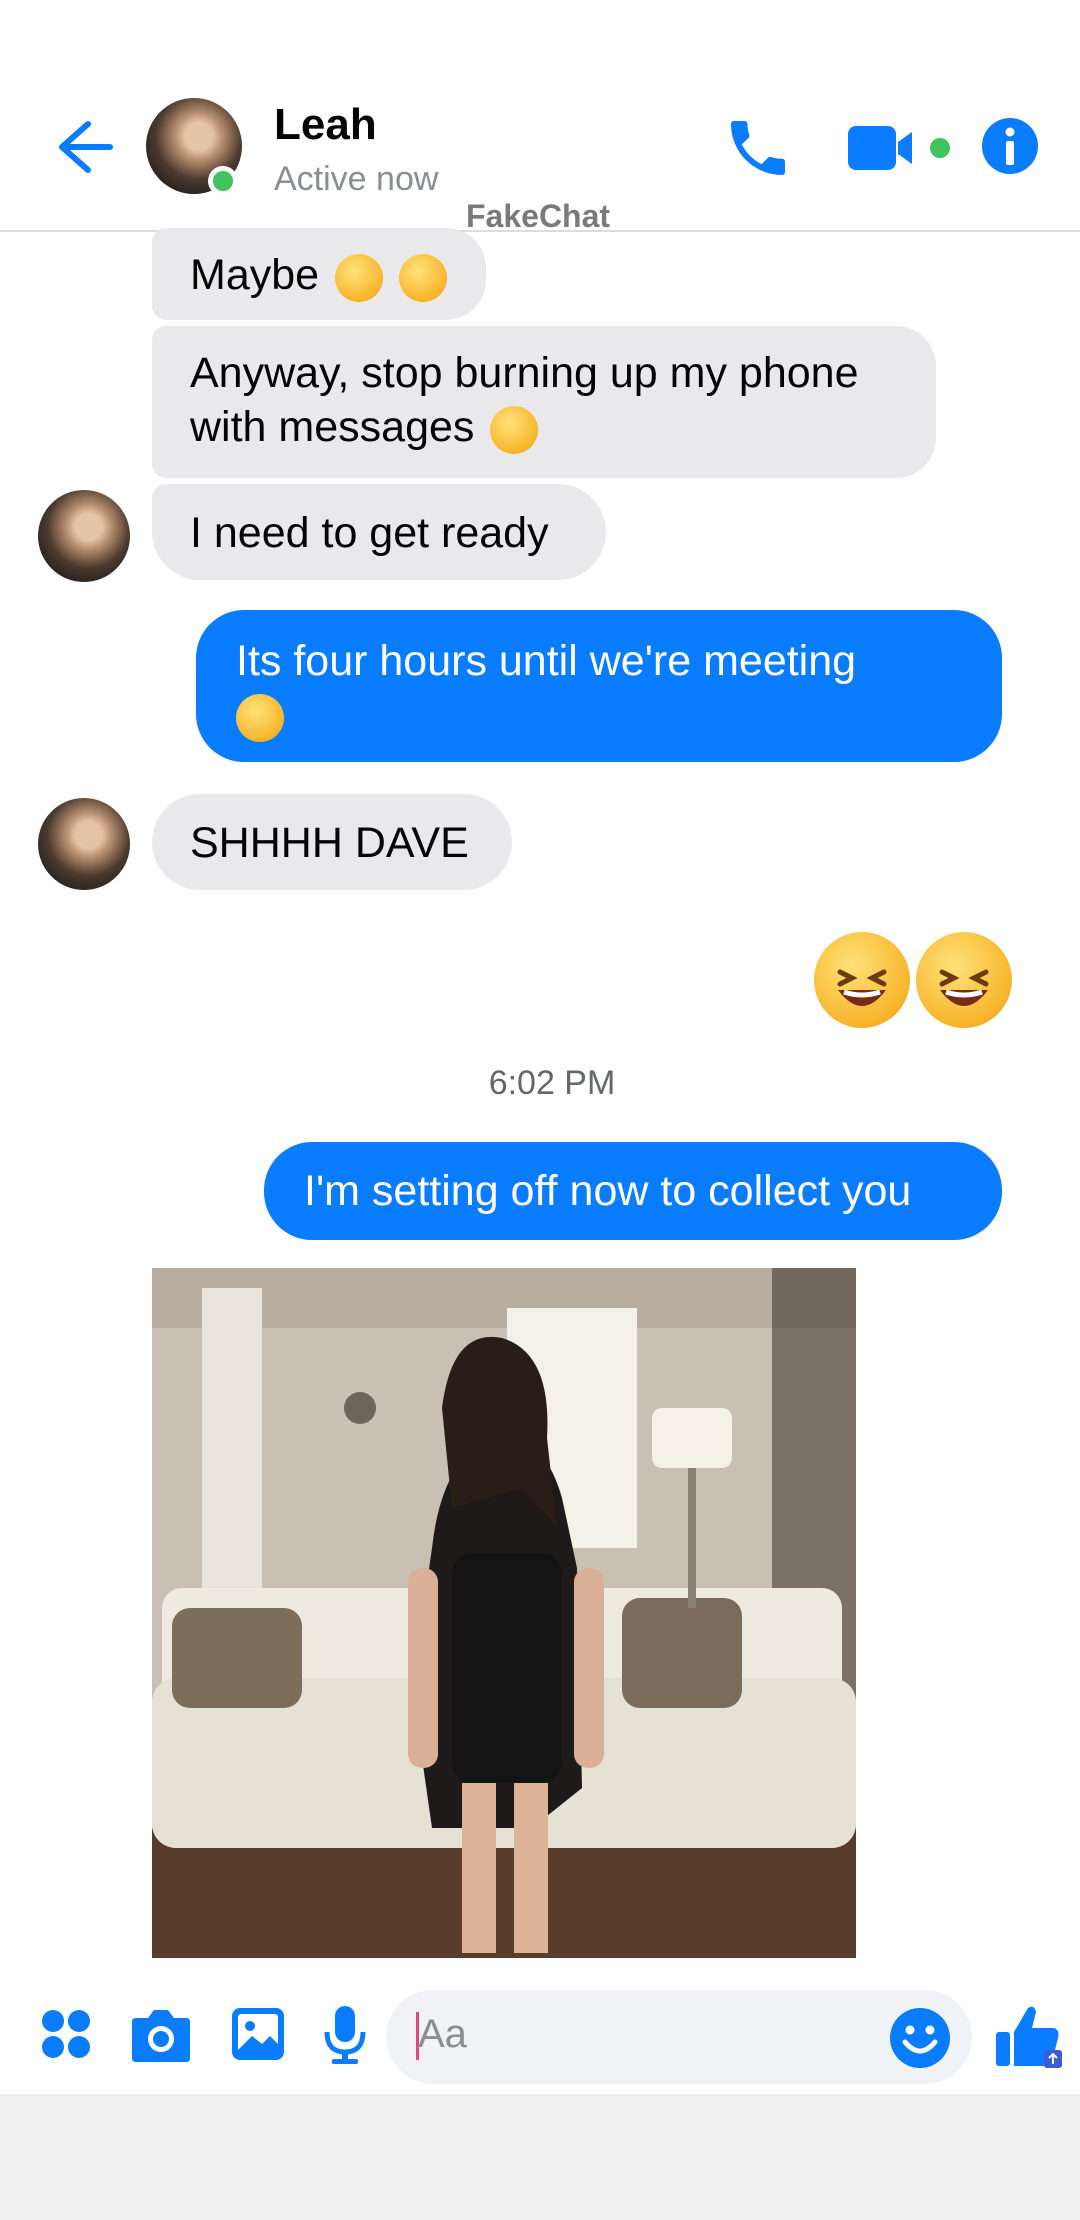  I want to click on info-button, so click(1010, 146).